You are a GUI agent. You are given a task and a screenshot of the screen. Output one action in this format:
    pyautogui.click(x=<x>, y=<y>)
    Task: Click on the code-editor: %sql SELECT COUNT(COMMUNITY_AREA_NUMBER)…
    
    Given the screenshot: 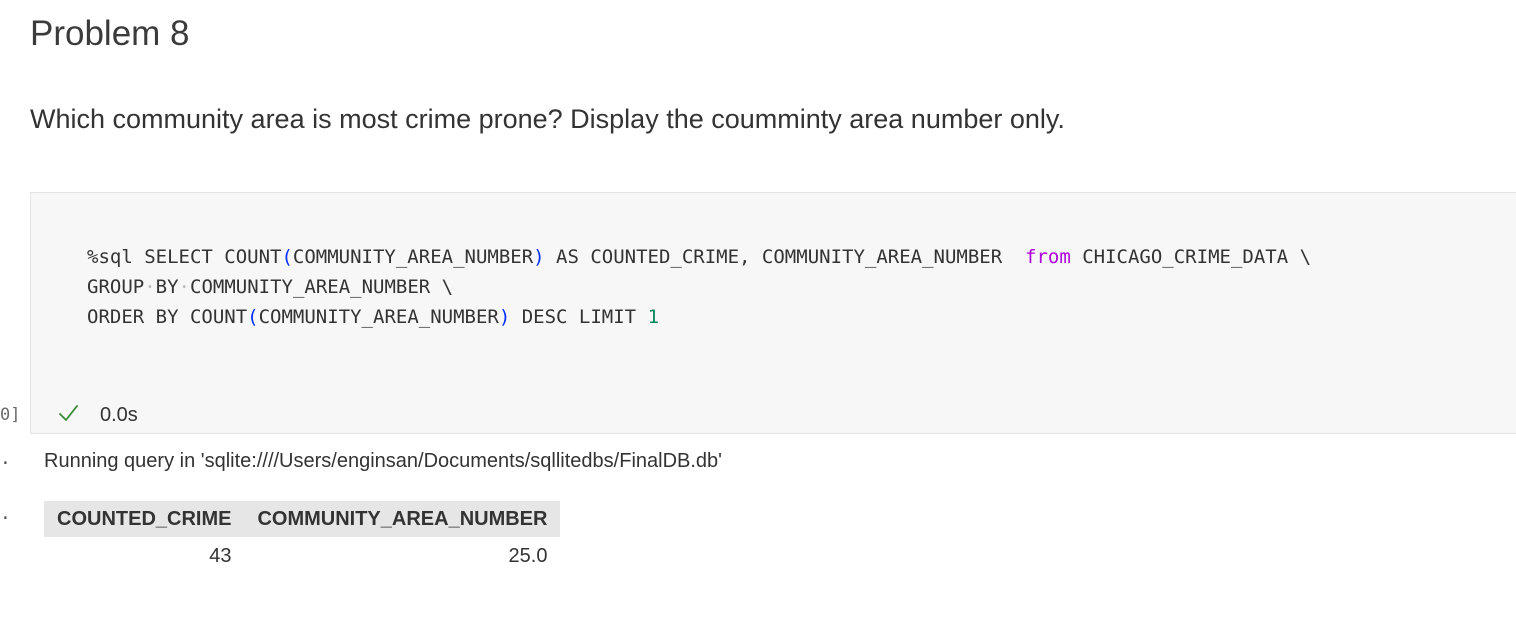 What is the action you would take?
    pyautogui.click(x=699, y=287)
    